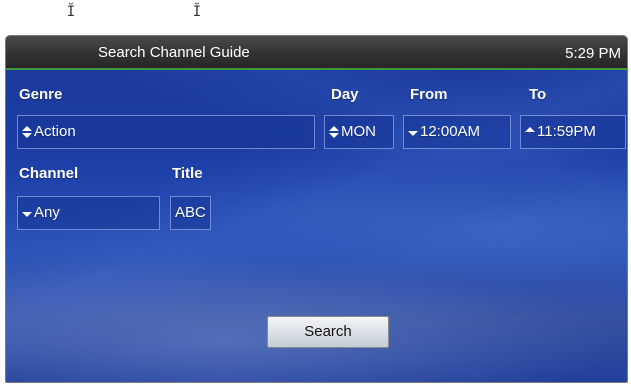  I want to click on title-label: Title, so click(187, 173).